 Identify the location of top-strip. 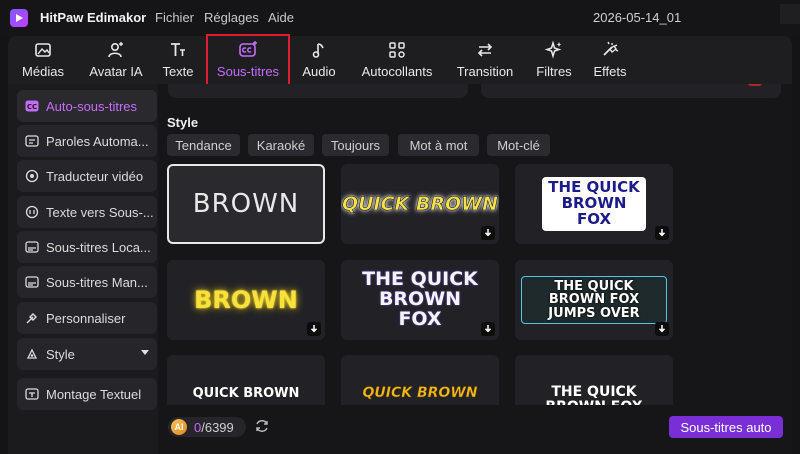
(475, 92).